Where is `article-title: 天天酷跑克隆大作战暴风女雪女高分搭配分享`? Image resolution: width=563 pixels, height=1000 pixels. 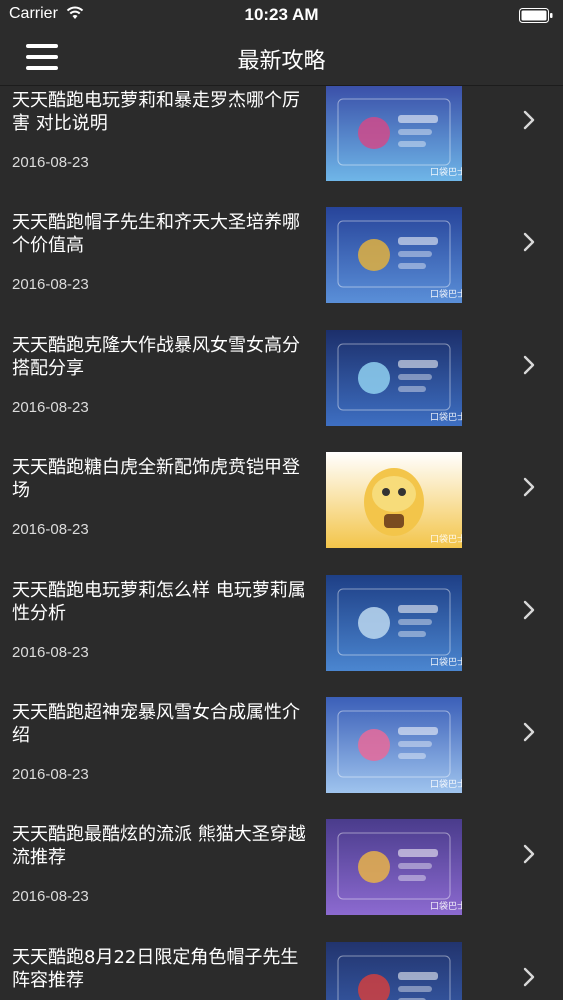 article-title: 天天酷跑克隆大作战暴风女雪女高分搭配分享 is located at coordinates (156, 356).